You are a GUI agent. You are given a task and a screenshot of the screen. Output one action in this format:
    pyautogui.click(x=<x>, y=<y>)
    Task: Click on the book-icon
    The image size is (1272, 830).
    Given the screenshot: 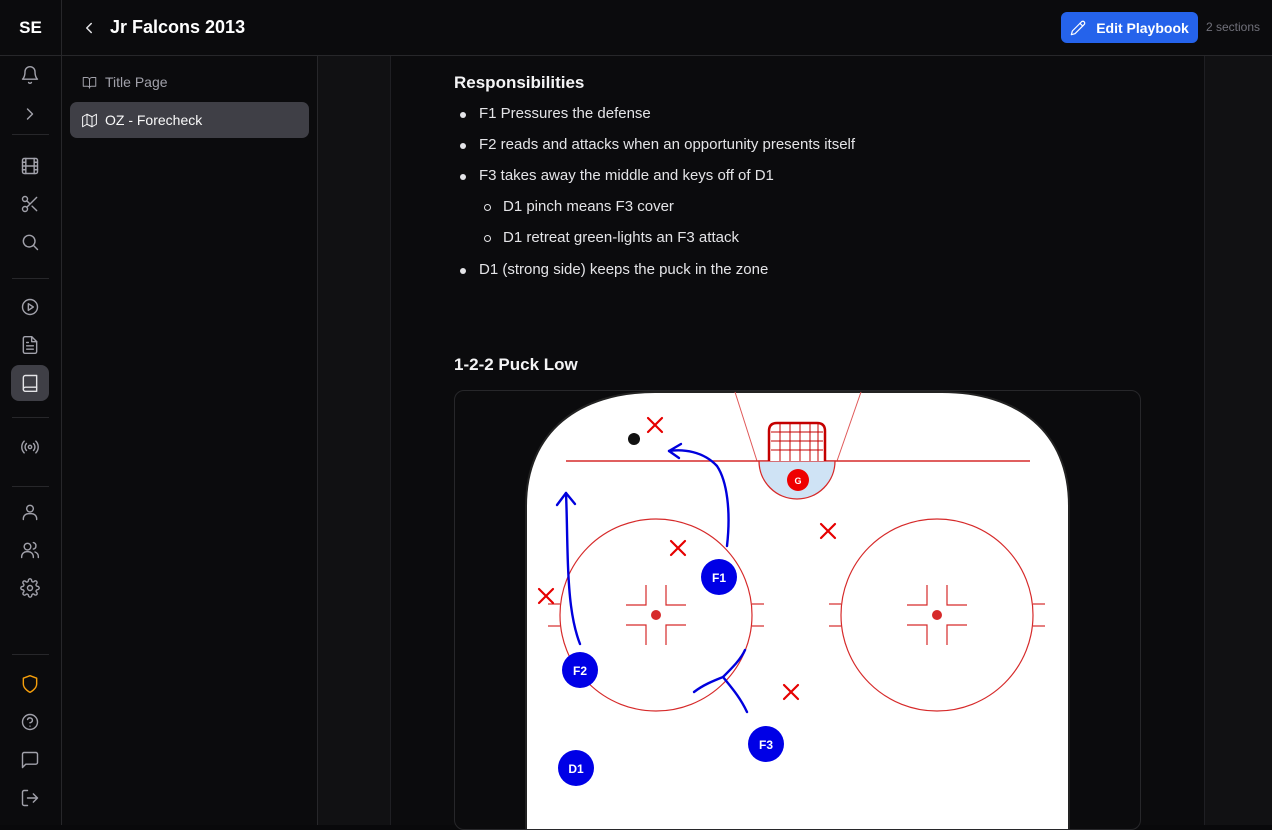 What is the action you would take?
    pyautogui.click(x=30, y=383)
    